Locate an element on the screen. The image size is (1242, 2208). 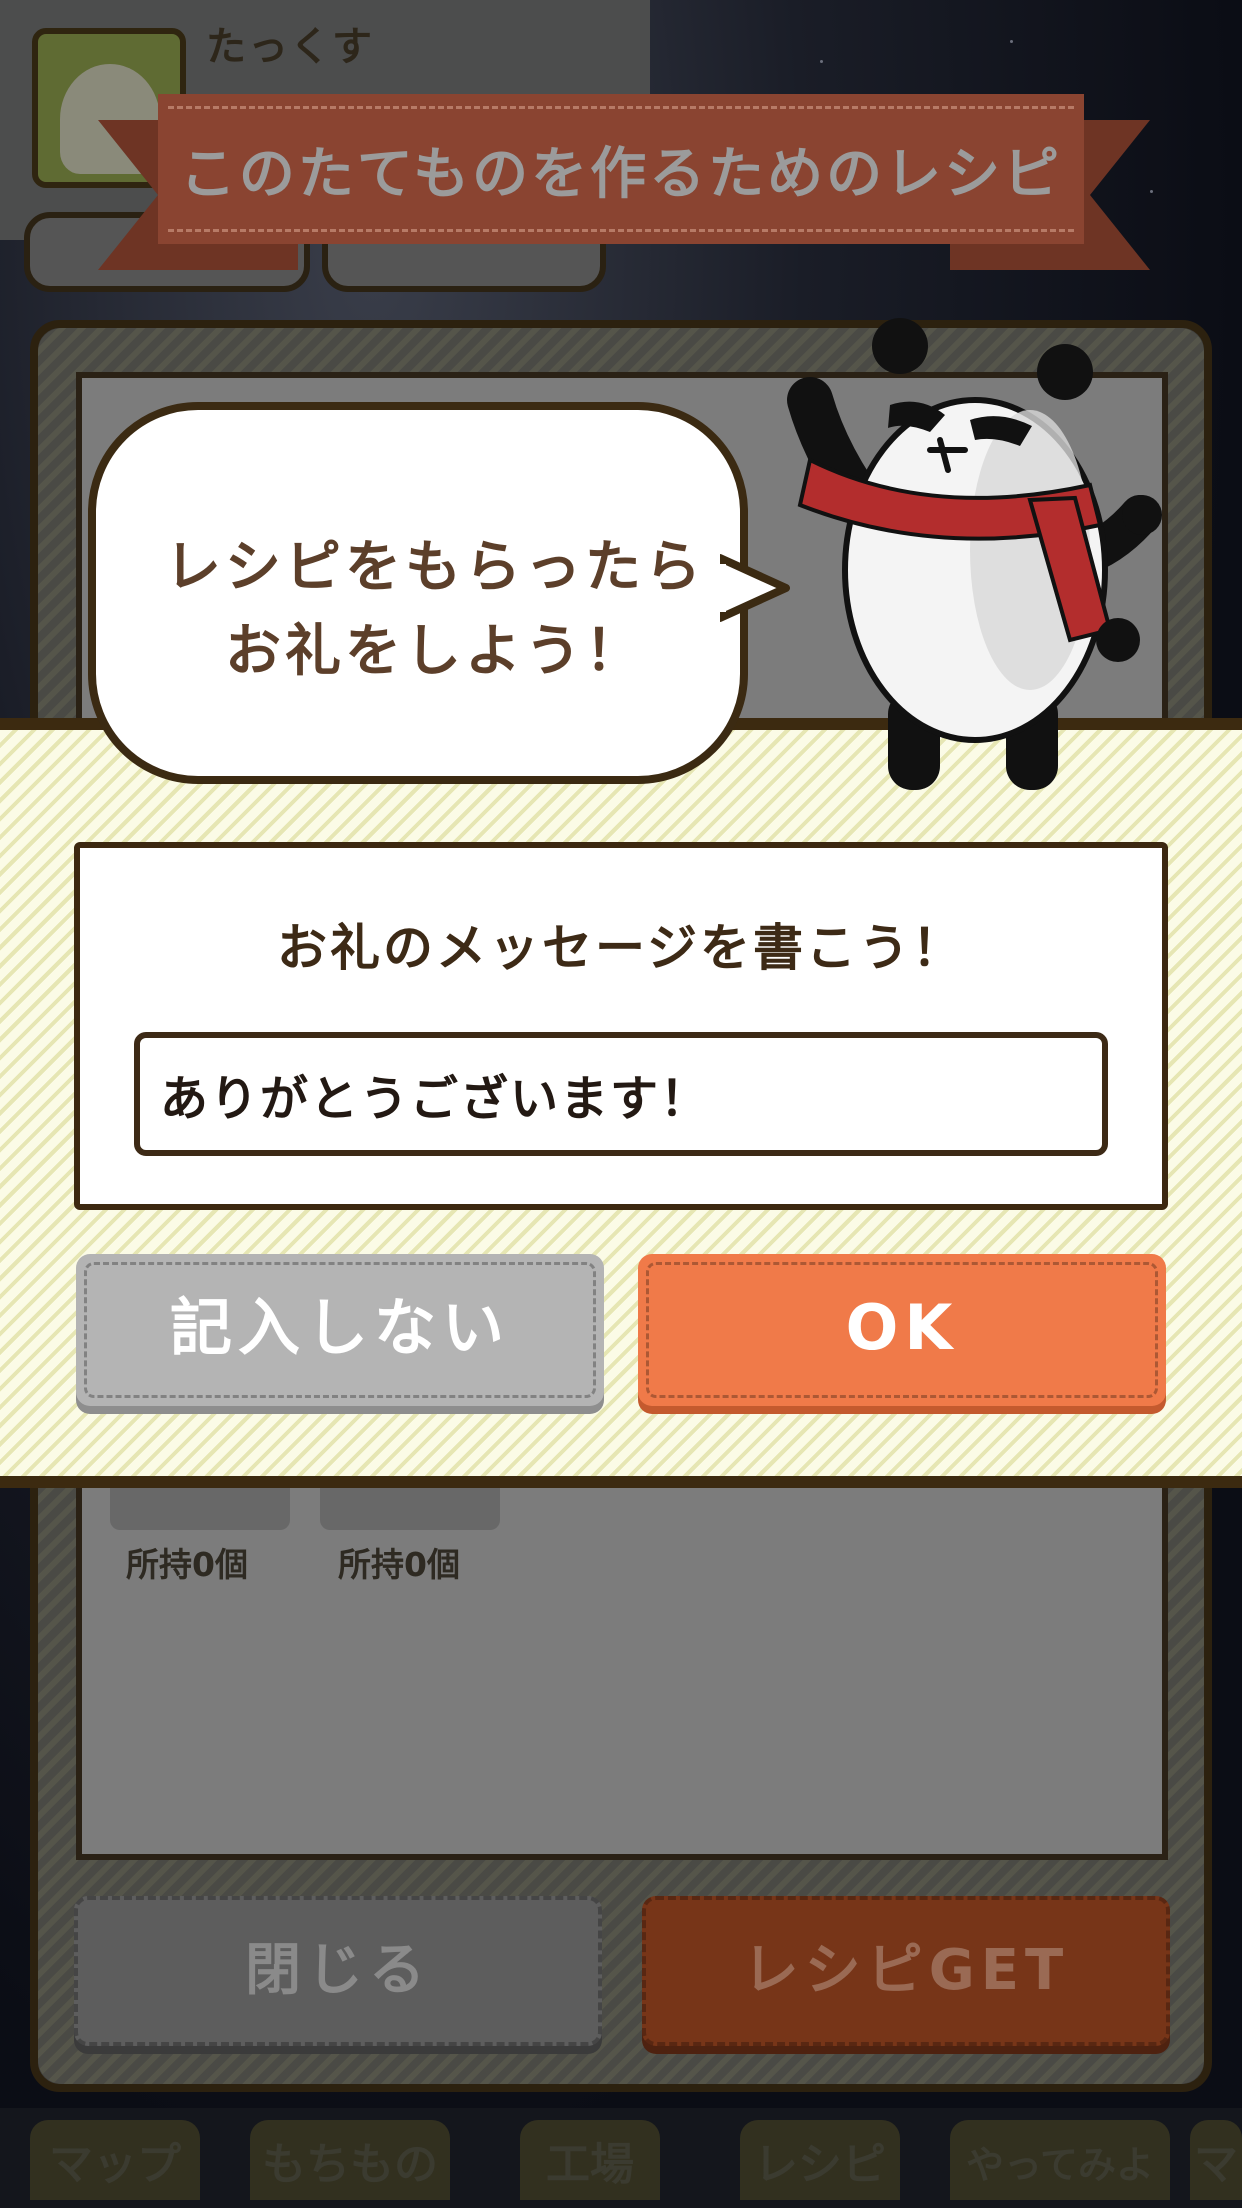
ok-button: OK is located at coordinates (902, 1330).